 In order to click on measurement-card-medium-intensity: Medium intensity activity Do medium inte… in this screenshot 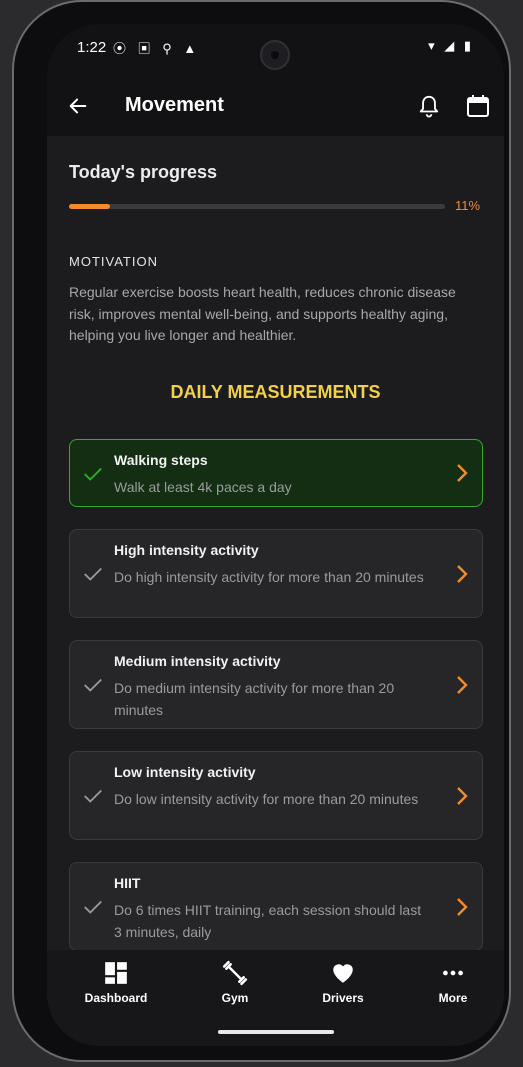, I will do `click(276, 684)`.